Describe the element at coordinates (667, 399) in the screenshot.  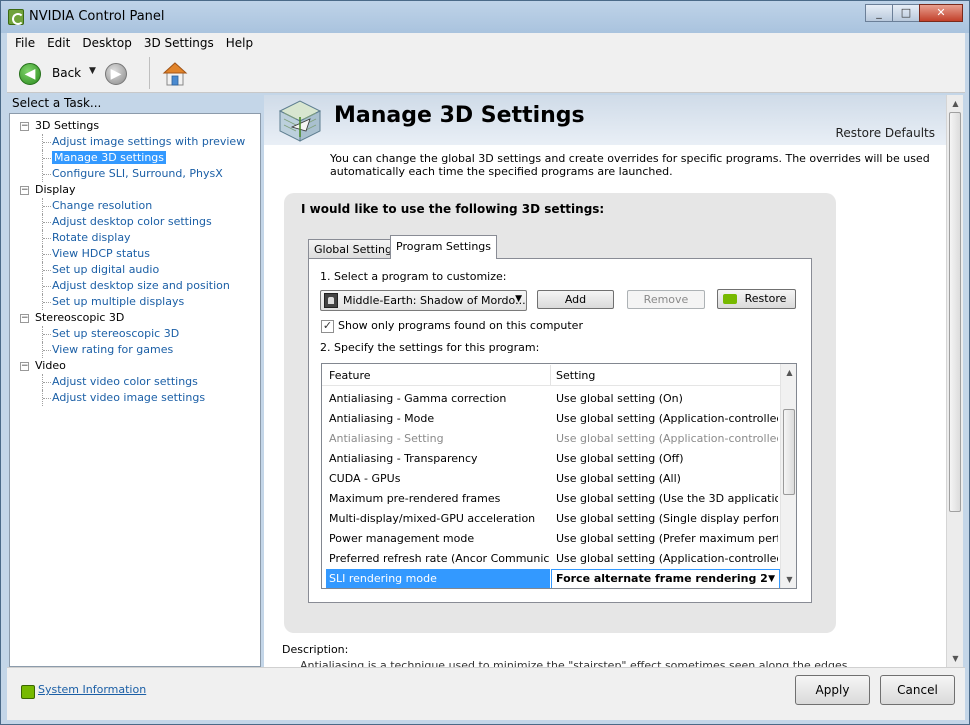
I see `setting-cell: Use global setting (On)` at that location.